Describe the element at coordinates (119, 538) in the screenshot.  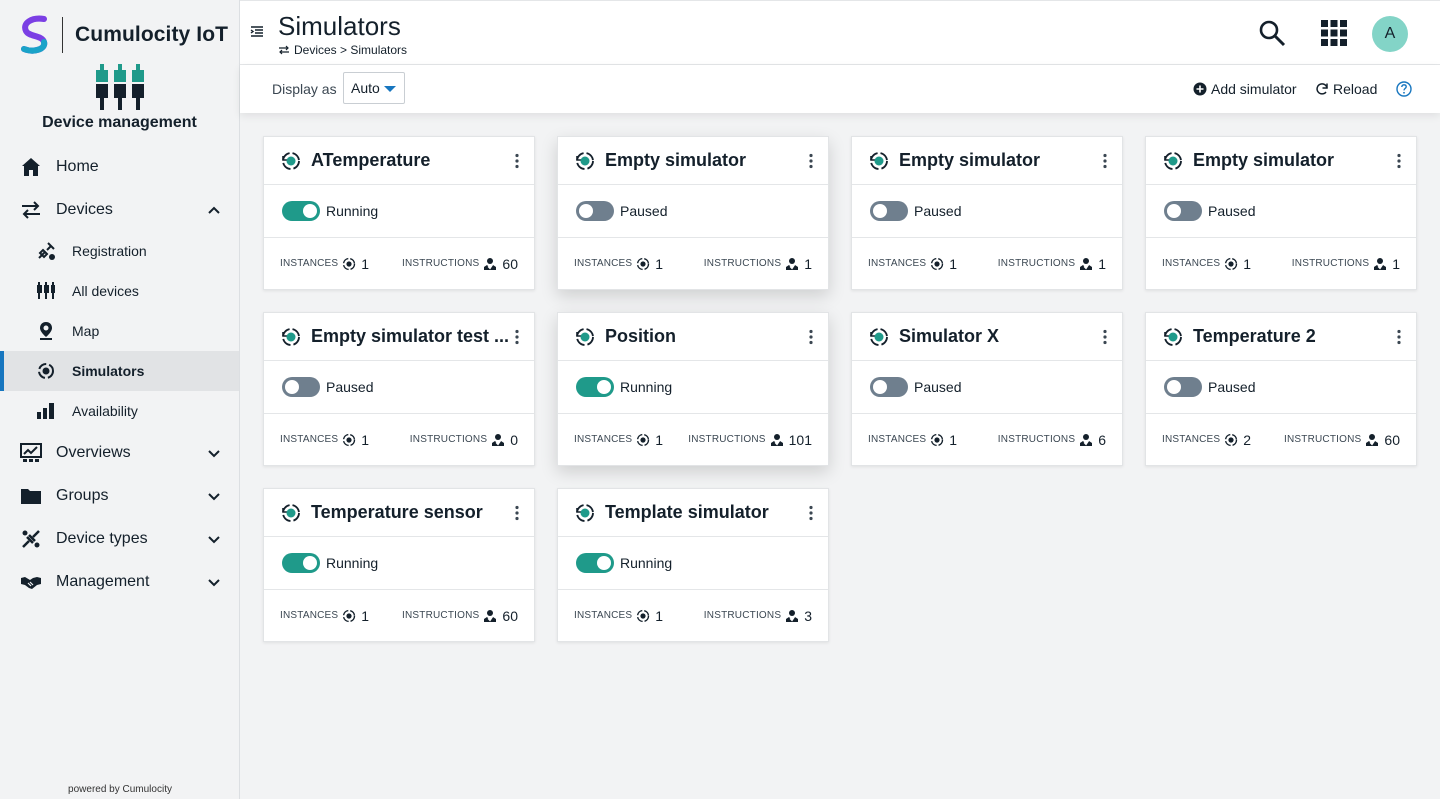
I see `sidebar-item-device-types: Device types` at that location.